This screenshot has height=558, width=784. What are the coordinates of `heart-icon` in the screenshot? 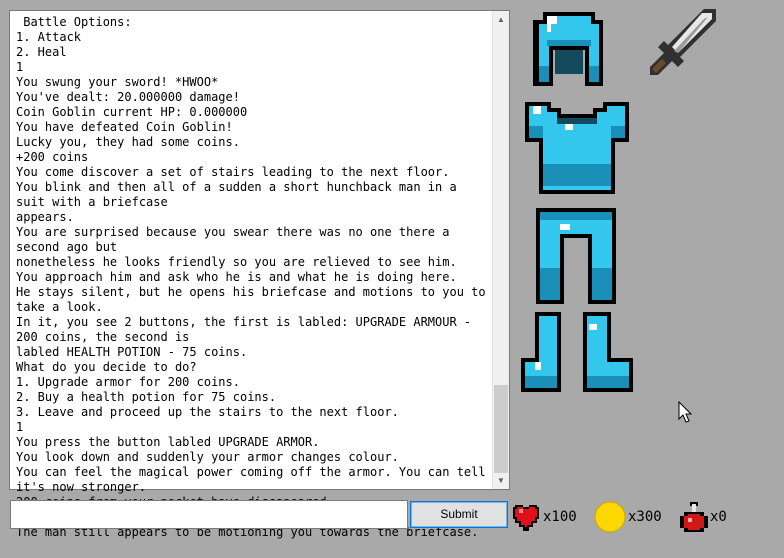 It's located at (526, 518).